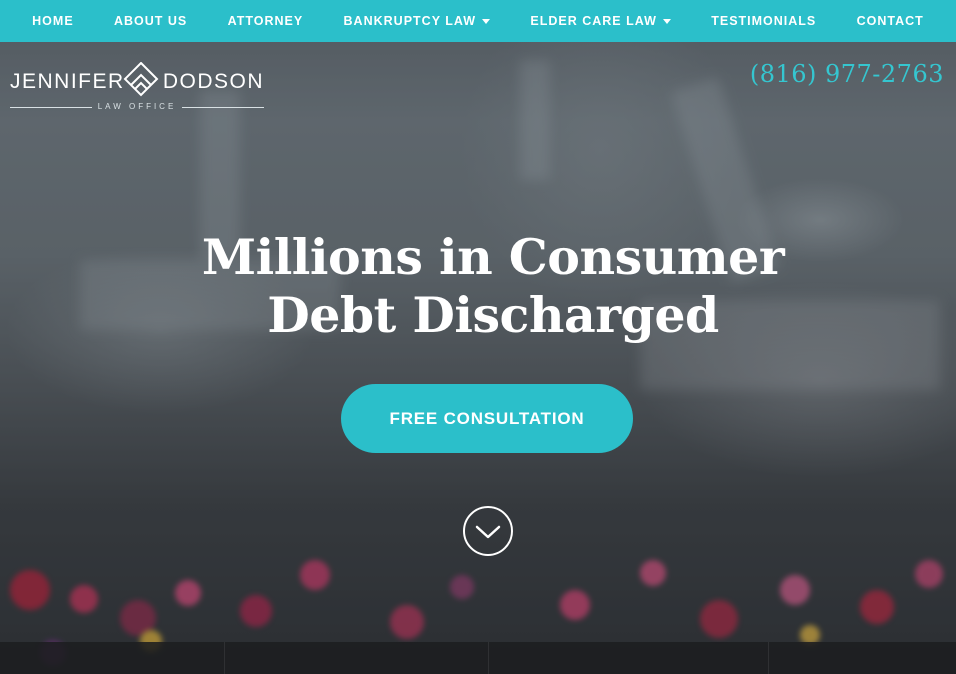 This screenshot has width=956, height=674. Describe the element at coordinates (141, 79) in the screenshot. I see `diamond-logo-icon` at that location.